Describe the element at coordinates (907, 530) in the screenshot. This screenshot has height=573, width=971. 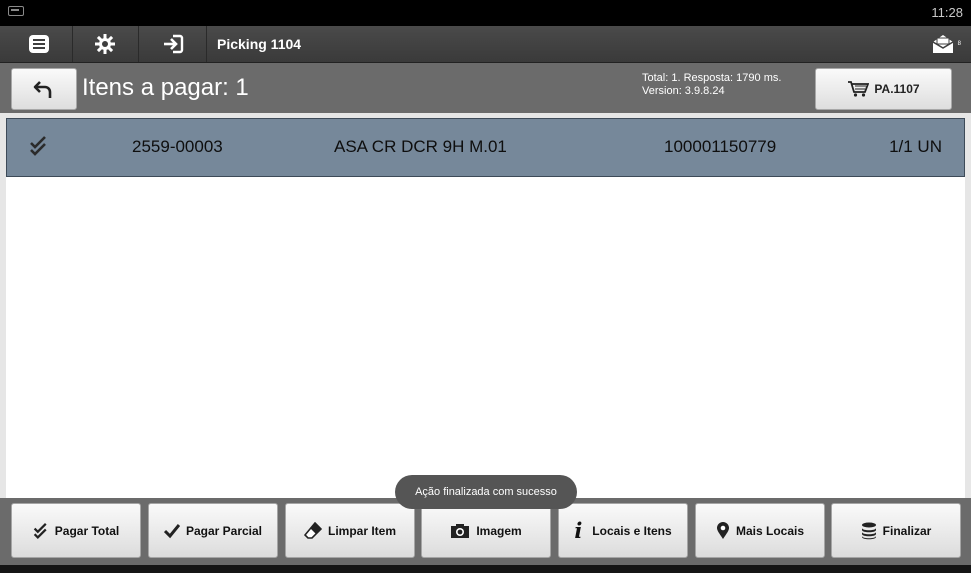
I see `finish-label: Finalizar` at that location.